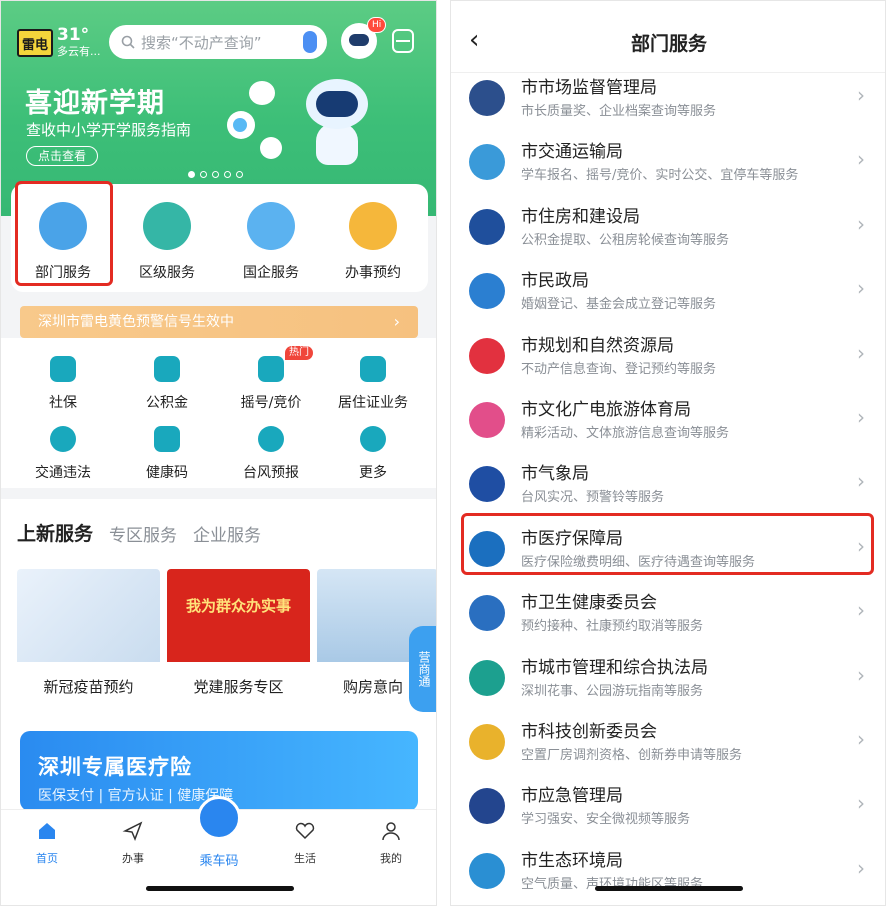  I want to click on news-tabs: 上新服务 专区服务 企业服务, so click(139, 532).